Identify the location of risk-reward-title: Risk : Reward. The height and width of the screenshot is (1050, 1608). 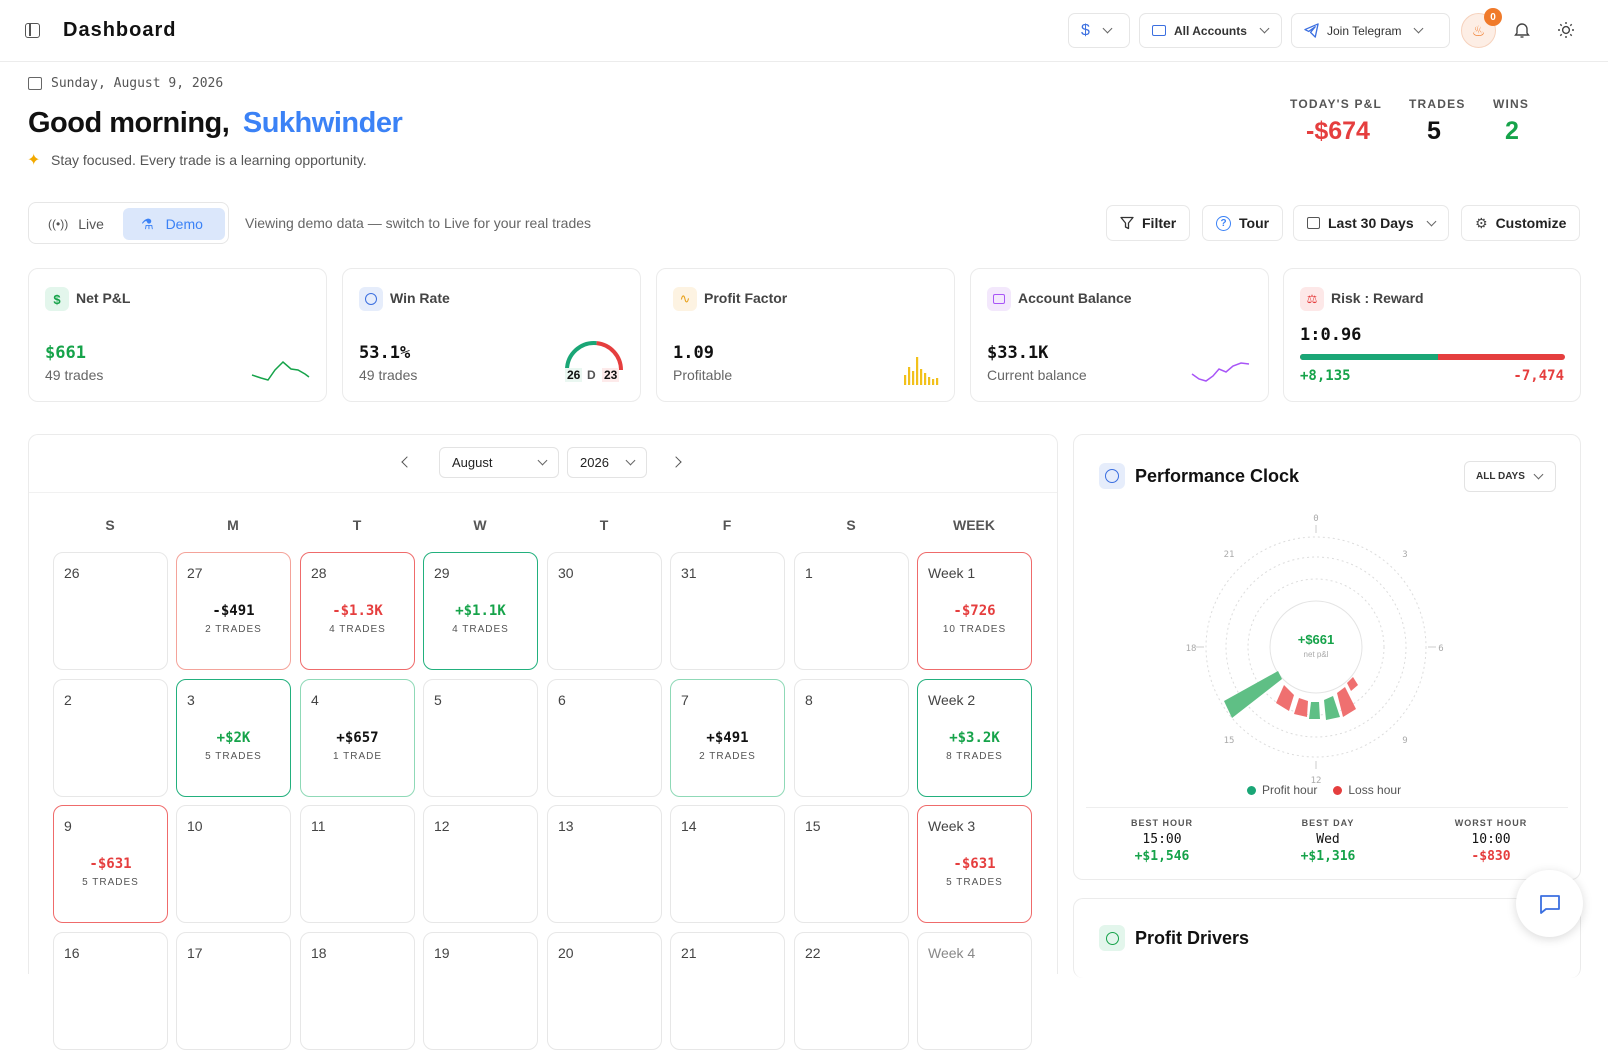
(1377, 298).